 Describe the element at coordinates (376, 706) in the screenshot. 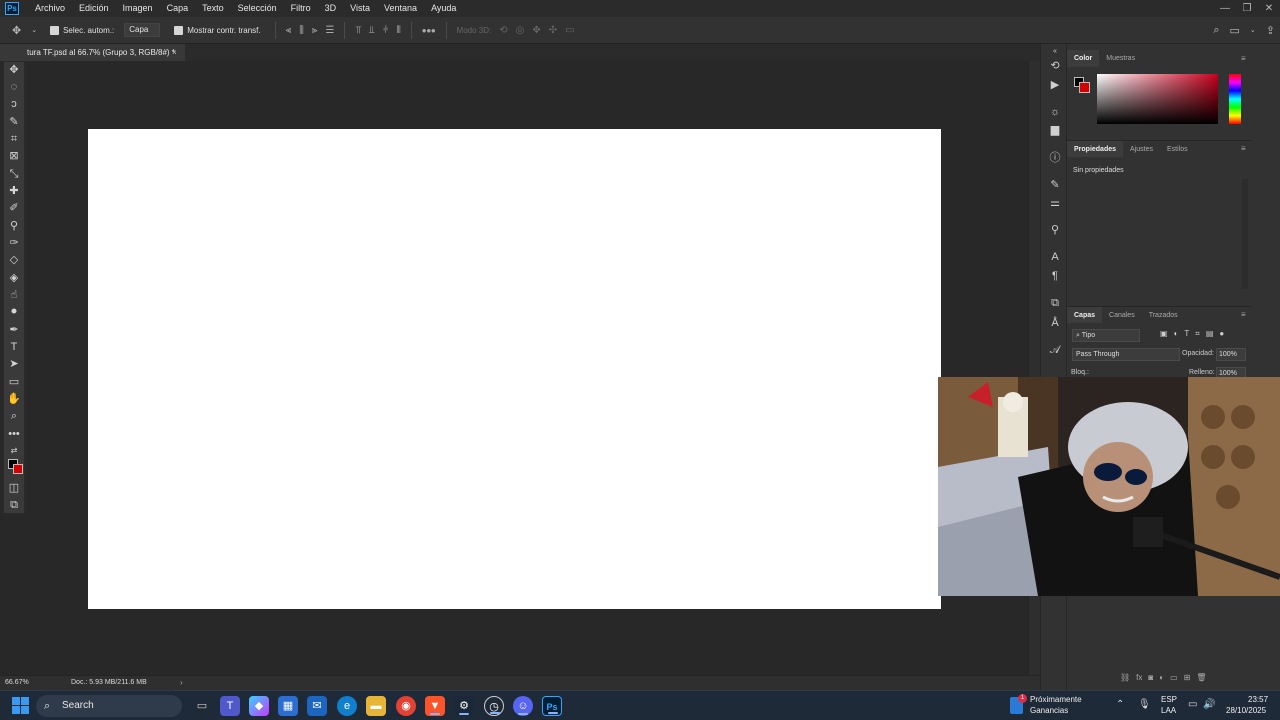

I see `file-explorer-icon: ▬` at that location.